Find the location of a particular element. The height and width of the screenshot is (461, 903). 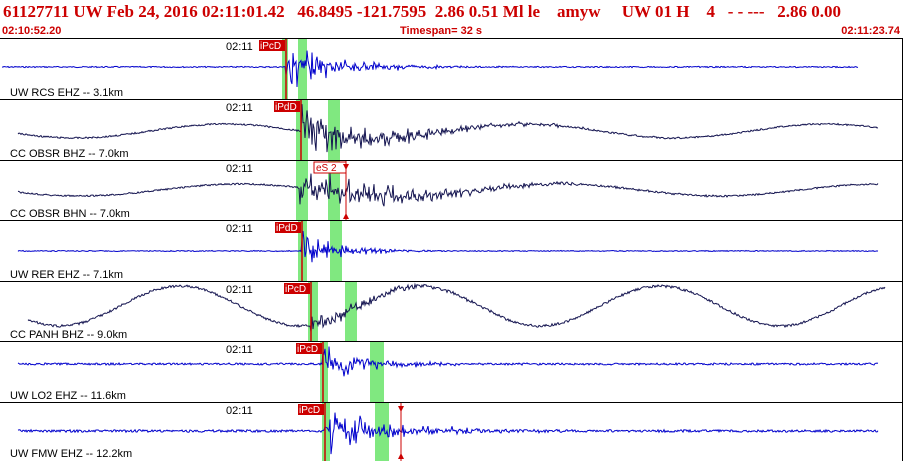

trace-svg-obsr-bhn: eS 2 is located at coordinates (448, 191).